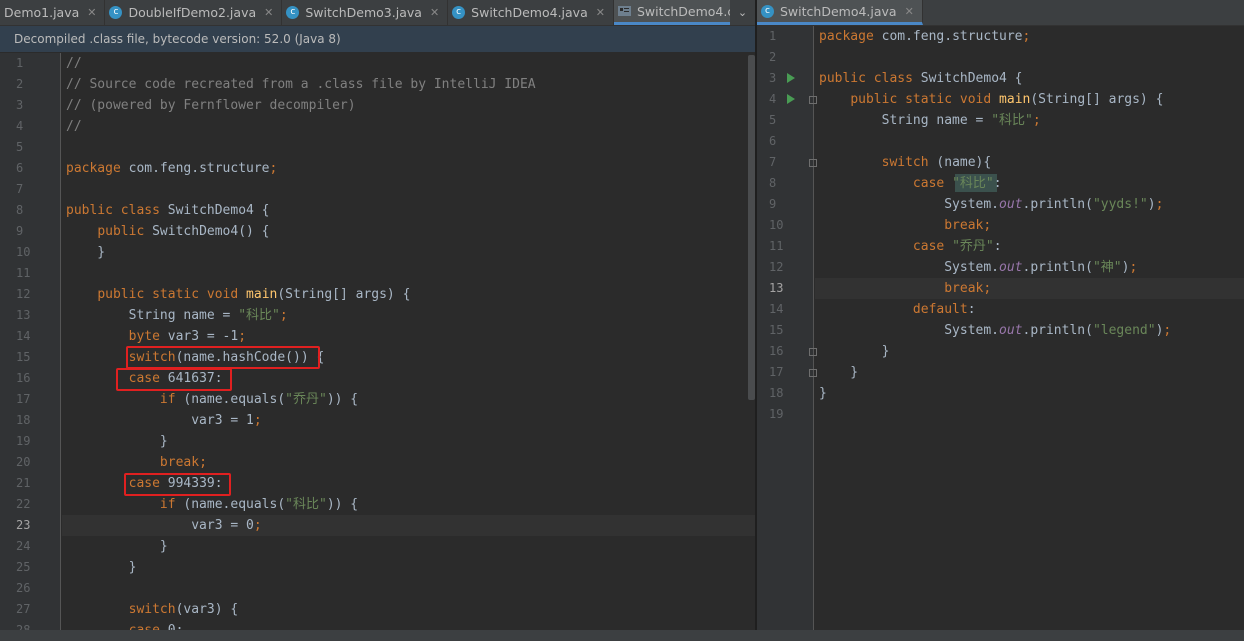 The image size is (1244, 641). I want to click on left-gutter, so click(30, 341).